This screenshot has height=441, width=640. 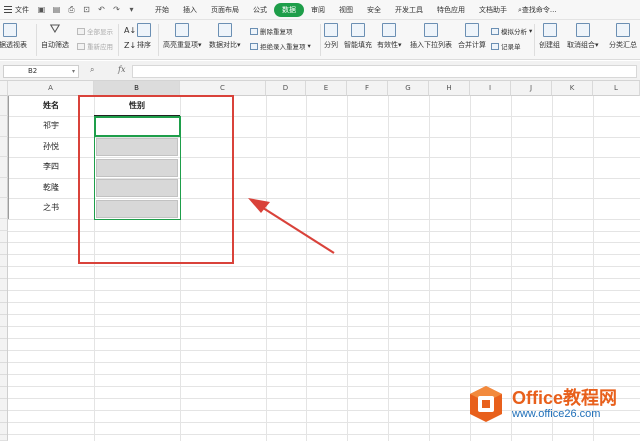 I want to click on ungroup-icon, so click(x=582, y=30).